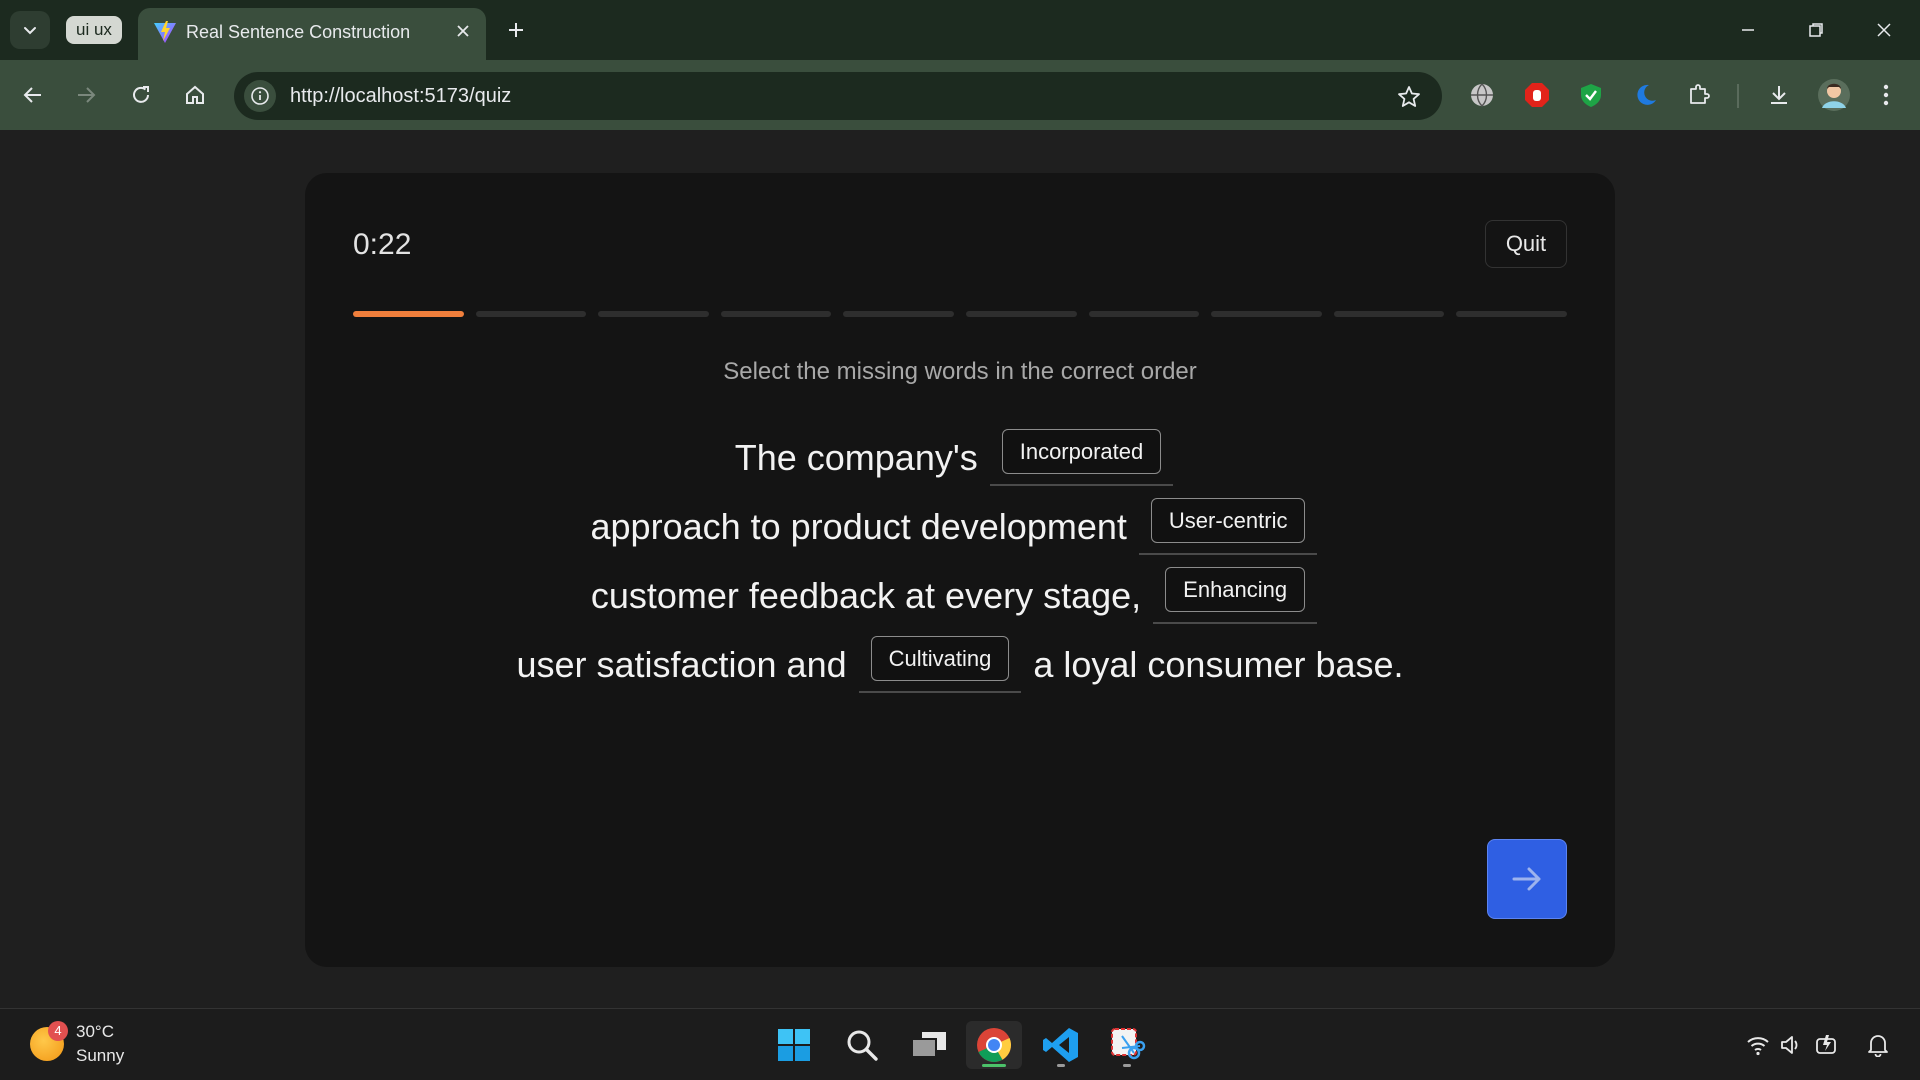 Image resolution: width=1920 pixels, height=1080 pixels. I want to click on toolbar-divider, so click(1738, 96).